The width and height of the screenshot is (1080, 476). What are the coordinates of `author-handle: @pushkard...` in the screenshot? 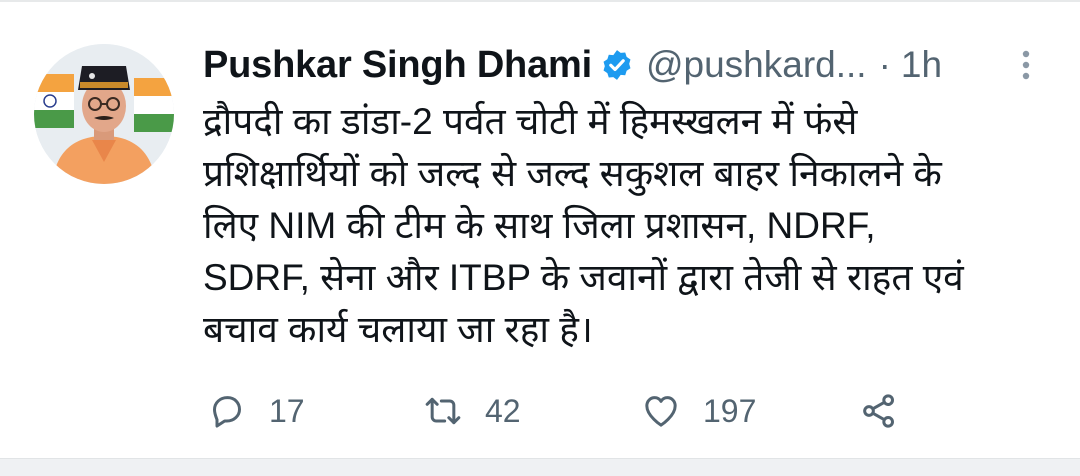 It's located at (756, 65).